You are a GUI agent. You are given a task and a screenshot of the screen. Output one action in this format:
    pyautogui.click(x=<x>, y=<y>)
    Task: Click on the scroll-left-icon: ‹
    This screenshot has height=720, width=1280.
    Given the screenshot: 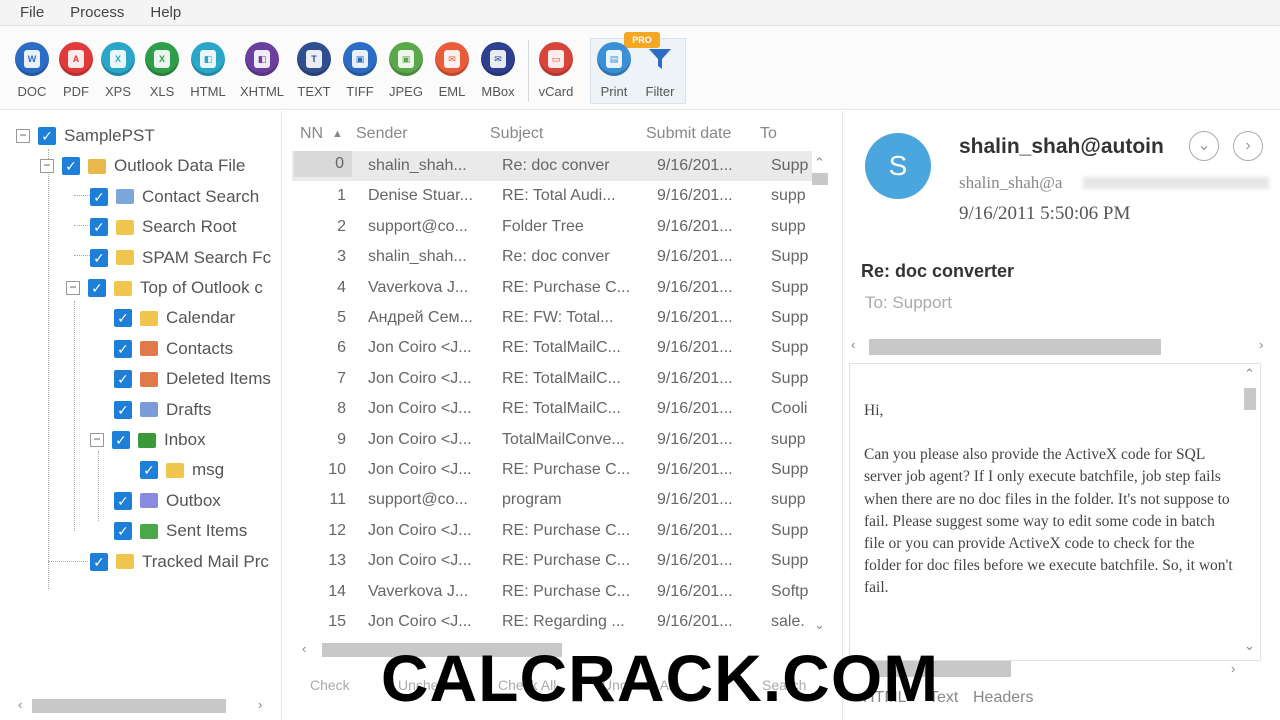 What is the action you would take?
    pyautogui.click(x=853, y=344)
    